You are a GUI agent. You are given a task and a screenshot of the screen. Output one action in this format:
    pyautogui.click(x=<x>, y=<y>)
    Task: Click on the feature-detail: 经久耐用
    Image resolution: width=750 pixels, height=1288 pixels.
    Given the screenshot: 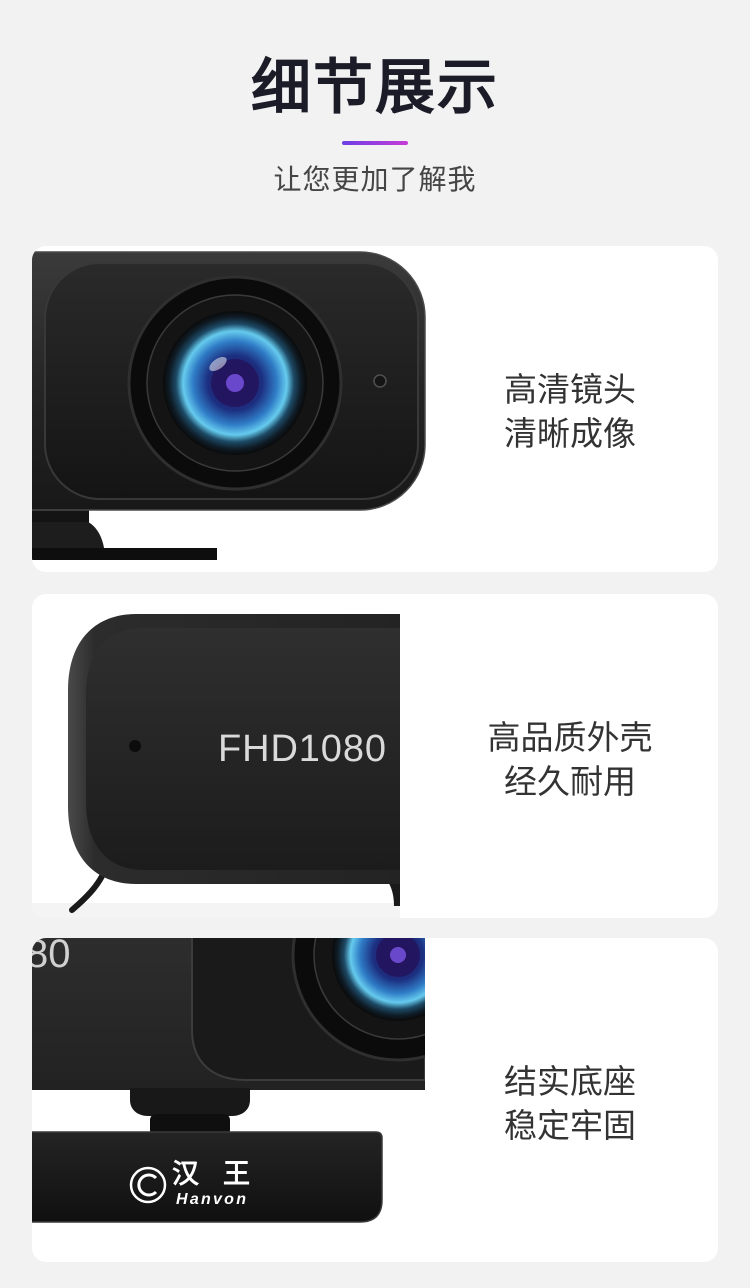 What is the action you would take?
    pyautogui.click(x=570, y=781)
    